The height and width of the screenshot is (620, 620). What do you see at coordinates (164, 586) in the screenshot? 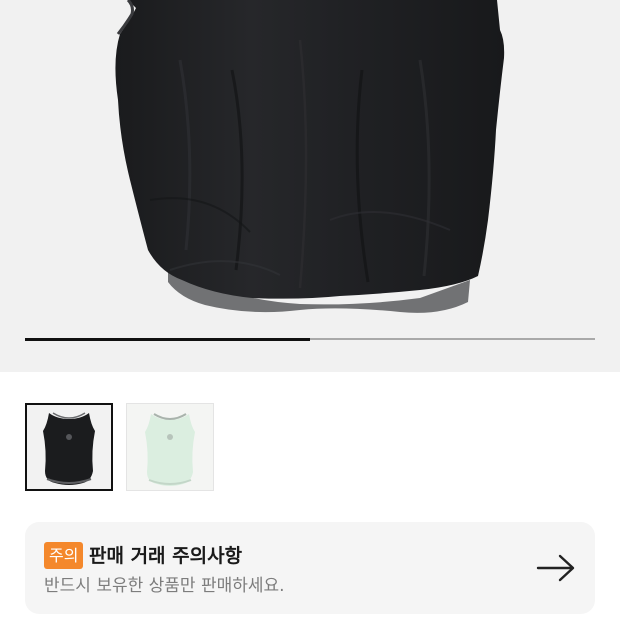
I see `notice-subtitle: 반드시 보유한 상품만 판매하세요.` at bounding box center [164, 586].